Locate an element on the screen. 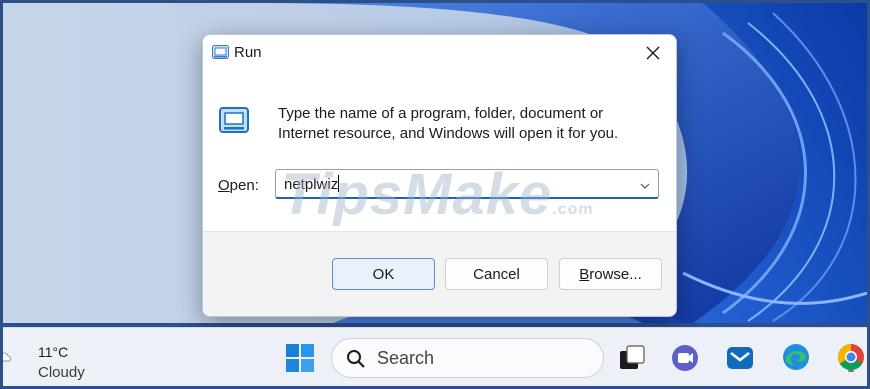  ok-button: OK is located at coordinates (383, 274).